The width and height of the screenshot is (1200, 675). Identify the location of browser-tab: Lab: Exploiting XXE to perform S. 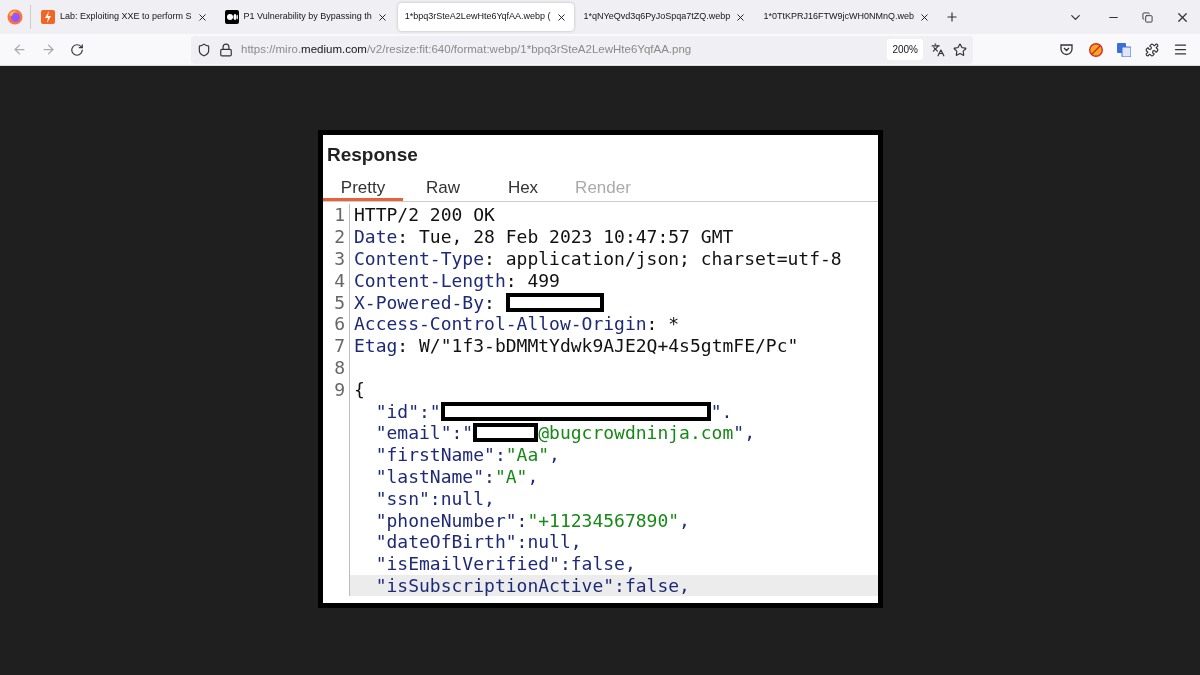
(124, 17).